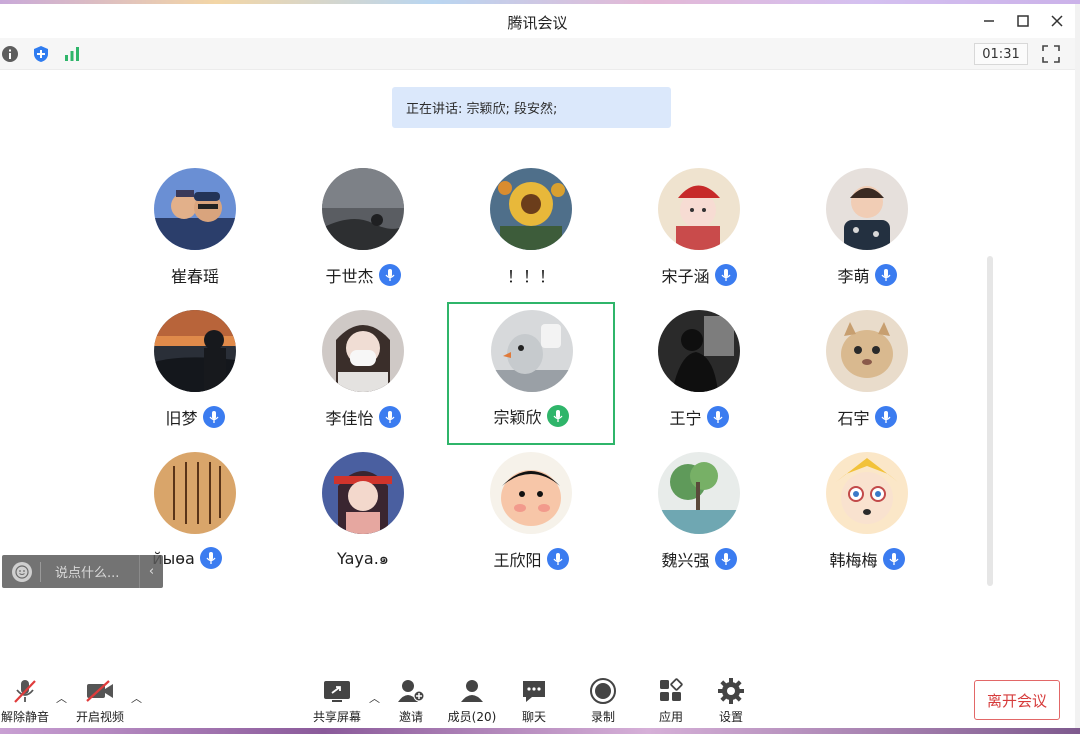 This screenshot has width=1080, height=734. What do you see at coordinates (410, 717) in the screenshot?
I see `invite-label: 邀请` at bounding box center [410, 717].